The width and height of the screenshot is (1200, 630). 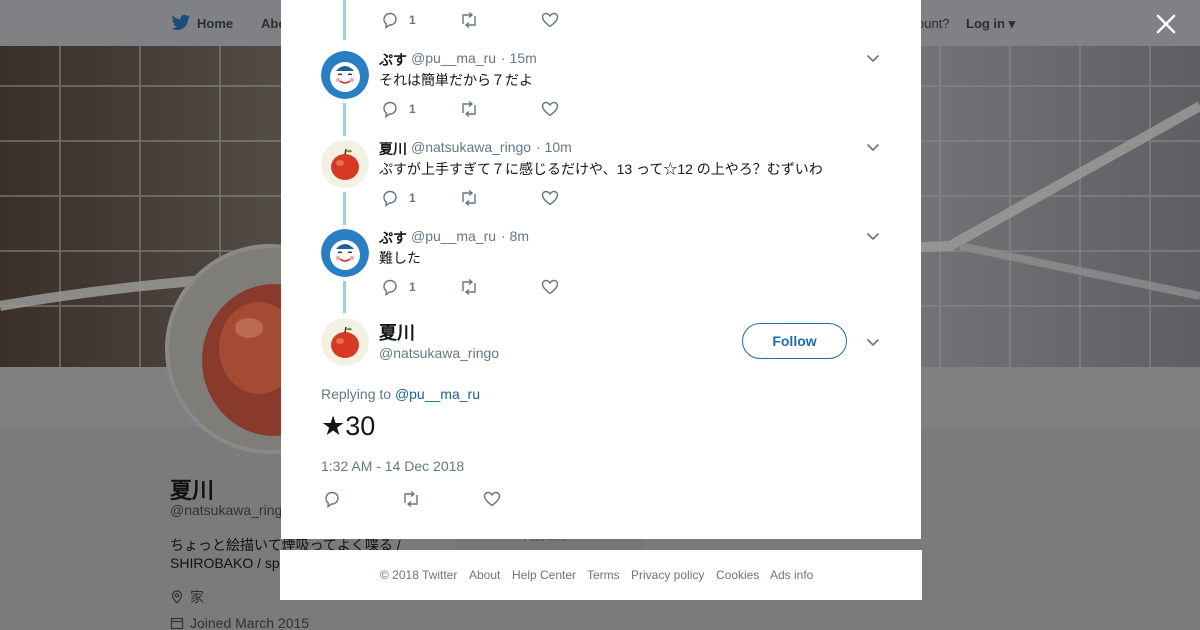 What do you see at coordinates (250, 622) in the screenshot?
I see `joined-text: Joined March 2015` at bounding box center [250, 622].